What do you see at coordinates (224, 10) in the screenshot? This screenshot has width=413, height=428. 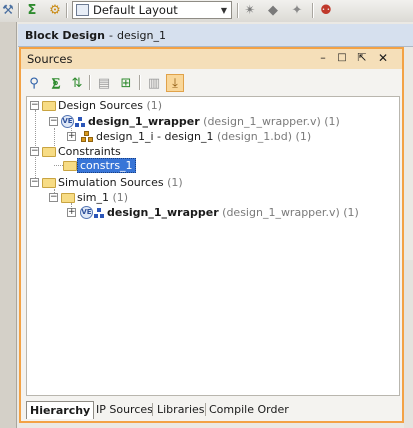 I see `chevron-down-icon: ▼` at bounding box center [224, 10].